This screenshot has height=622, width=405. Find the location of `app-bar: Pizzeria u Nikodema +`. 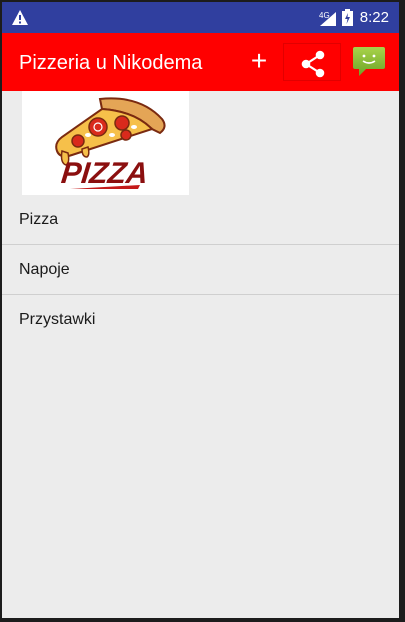

app-bar: Pizzeria u Nikodema + is located at coordinates (200, 62).